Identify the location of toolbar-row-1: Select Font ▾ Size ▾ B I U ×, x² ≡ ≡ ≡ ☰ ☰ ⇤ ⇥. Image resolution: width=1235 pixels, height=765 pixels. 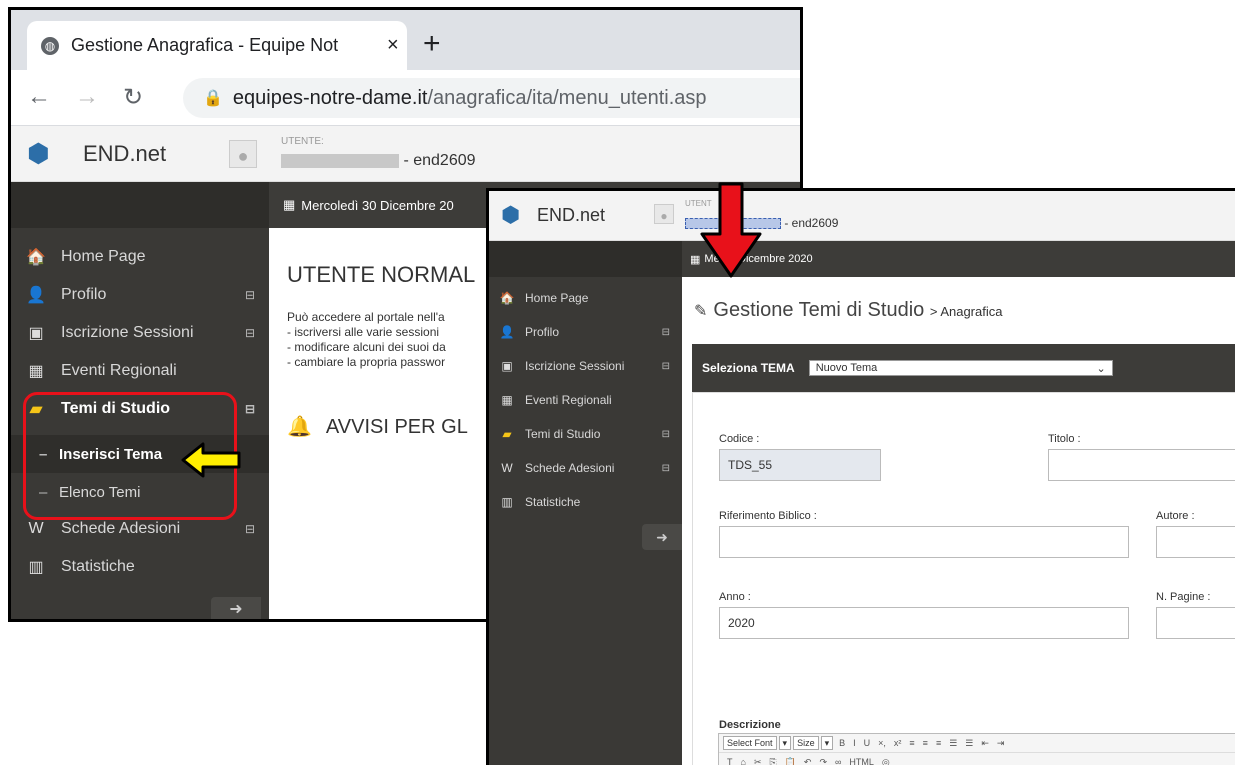
(977, 743).